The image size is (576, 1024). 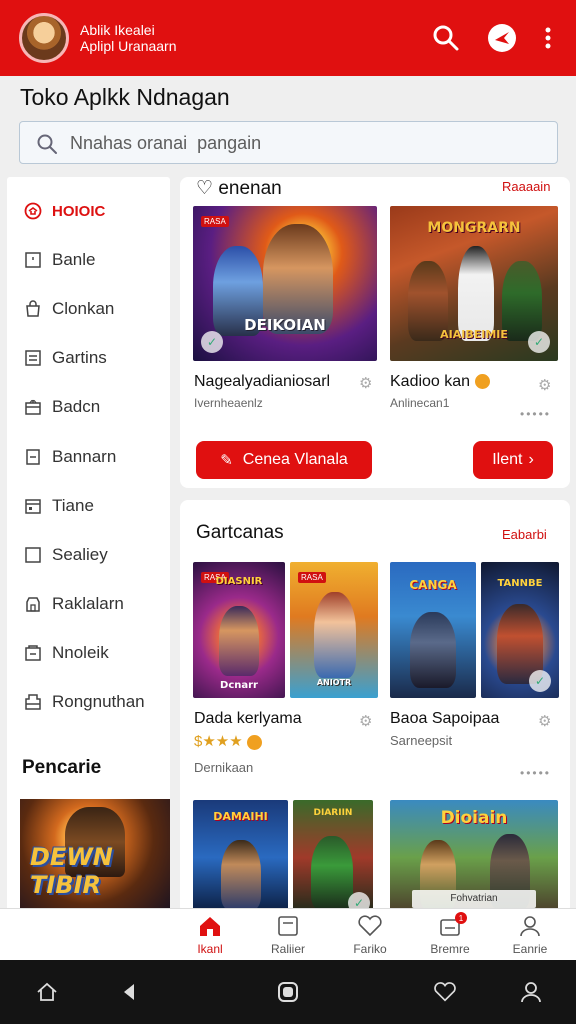 I want to click on primary-action-button: ✎ Cenea Vlanala, so click(x=284, y=460).